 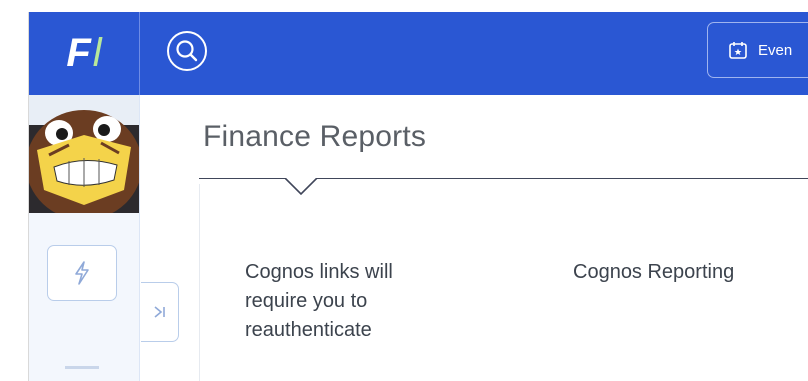 I want to click on expand-panel-icon, so click(x=159, y=312).